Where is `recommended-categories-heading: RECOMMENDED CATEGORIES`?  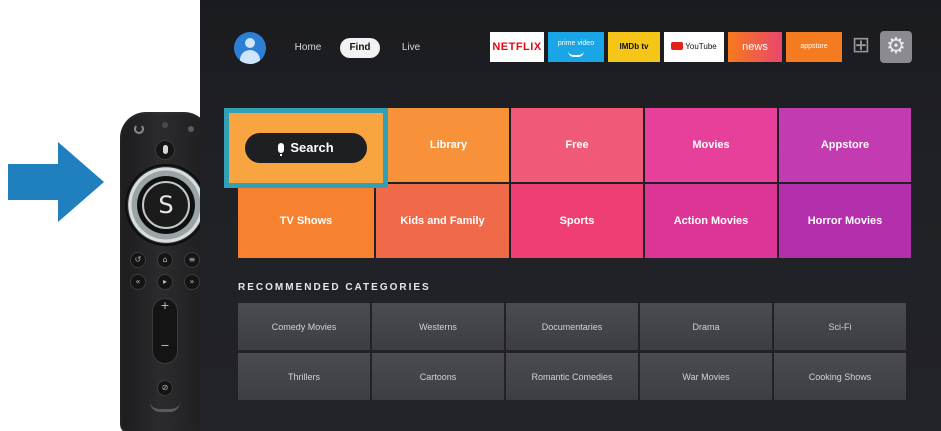
recommended-categories-heading: RECOMMENDED CATEGORIES is located at coordinates (334, 287).